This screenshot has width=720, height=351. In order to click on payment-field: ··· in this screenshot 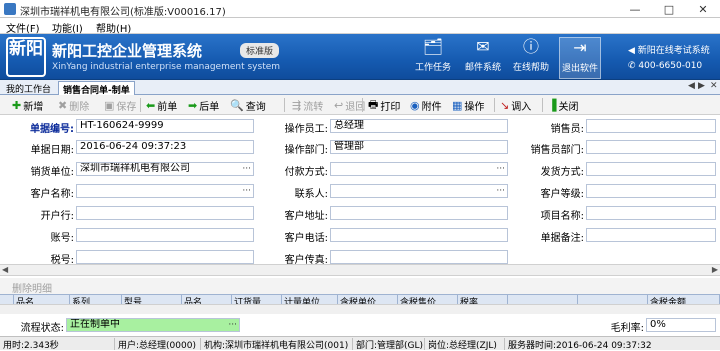, I will do `click(419, 169)`.